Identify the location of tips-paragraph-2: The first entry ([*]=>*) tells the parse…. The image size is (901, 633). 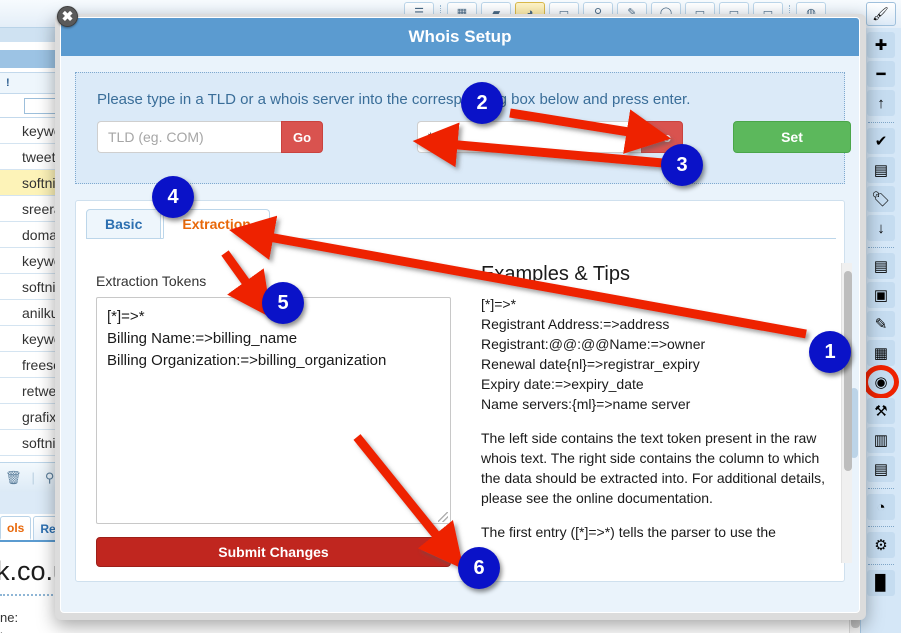
(628, 532).